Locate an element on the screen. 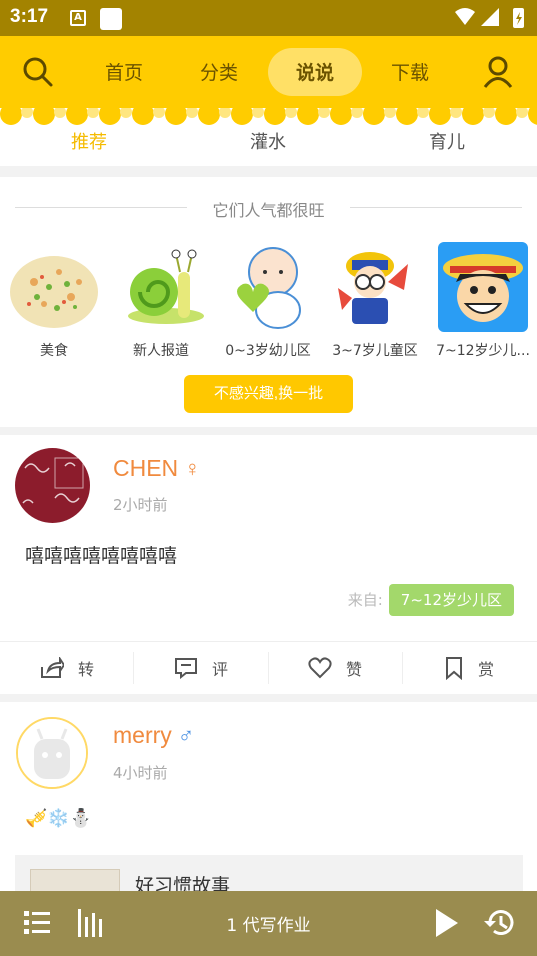  user-icon is located at coordinates (498, 72).